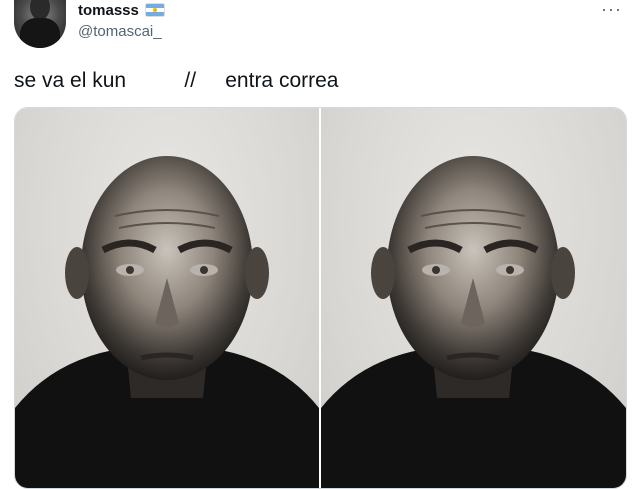  What do you see at coordinates (155, 10) in the screenshot?
I see `argentina-flag-icon` at bounding box center [155, 10].